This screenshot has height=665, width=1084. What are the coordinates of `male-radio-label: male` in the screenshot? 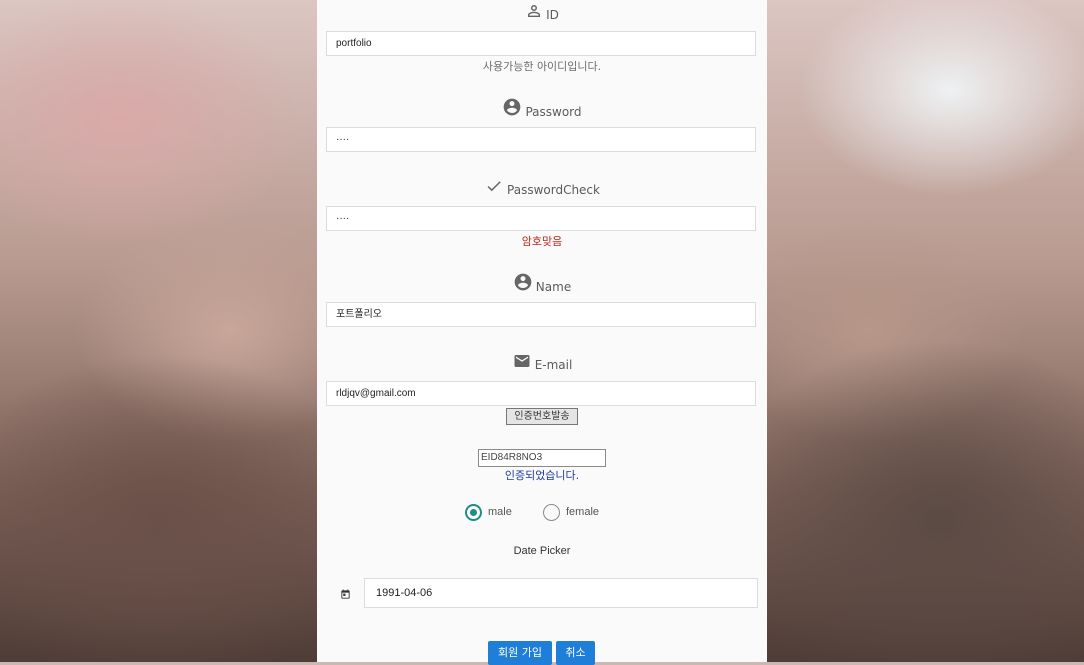 It's located at (500, 512).